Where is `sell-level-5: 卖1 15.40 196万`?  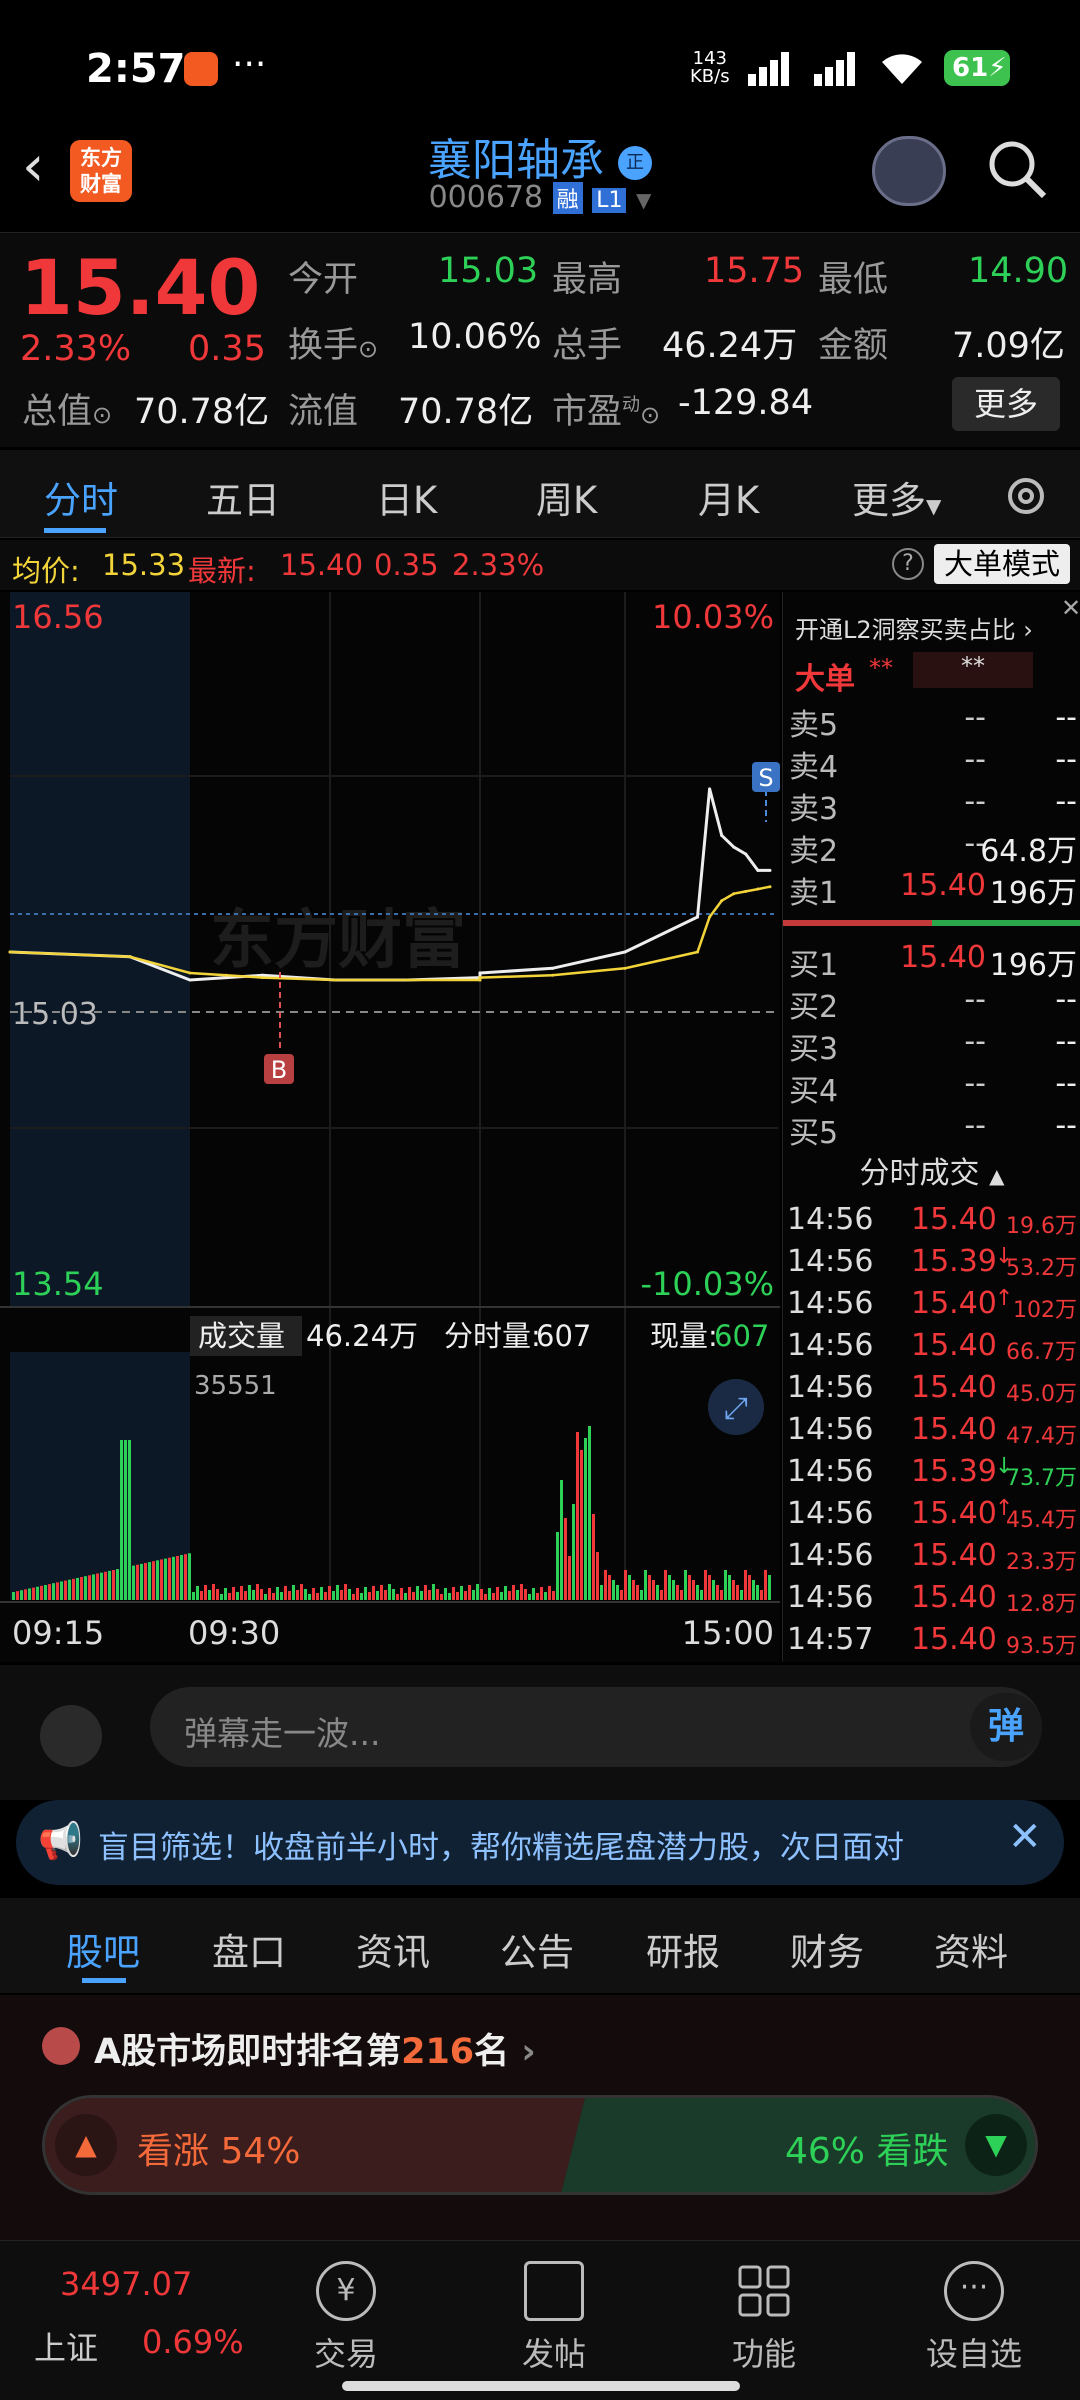
sell-level-5: 卖1 15.40 196万 is located at coordinates (931, 889).